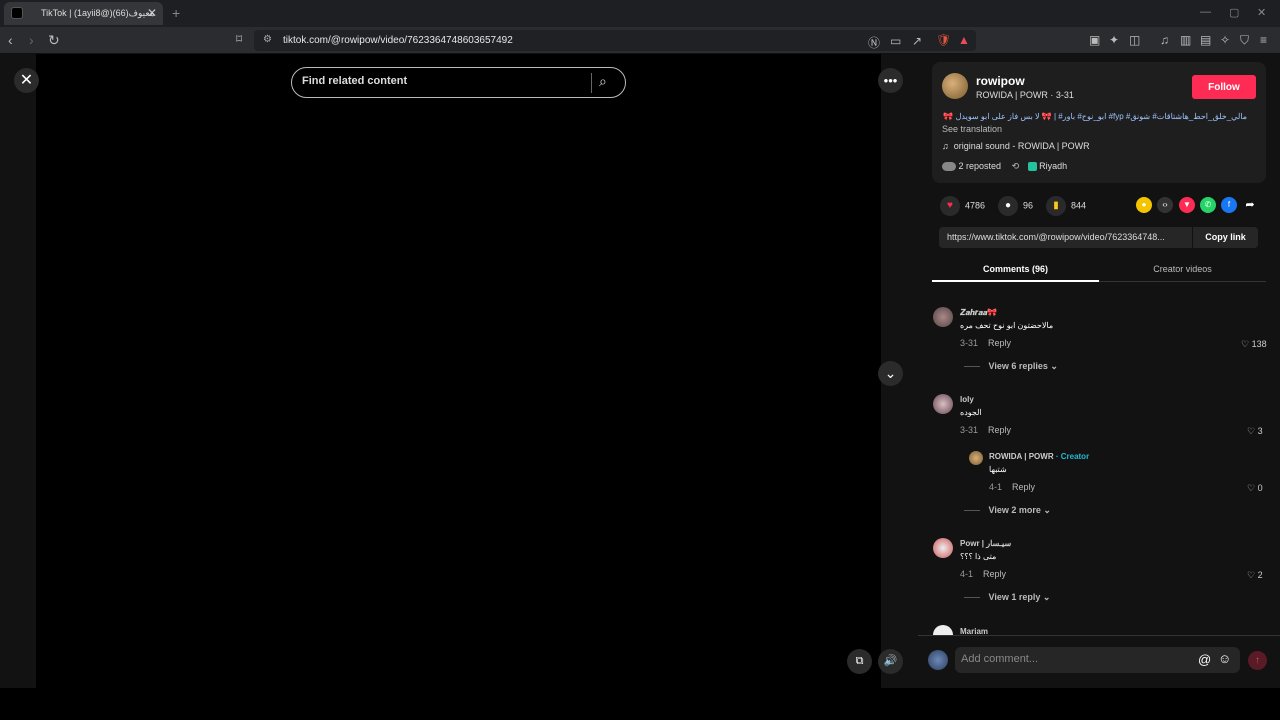 The width and height of the screenshot is (1280, 720). Describe the element at coordinates (26, 80) in the screenshot. I see `close-video-button: ✕` at that location.